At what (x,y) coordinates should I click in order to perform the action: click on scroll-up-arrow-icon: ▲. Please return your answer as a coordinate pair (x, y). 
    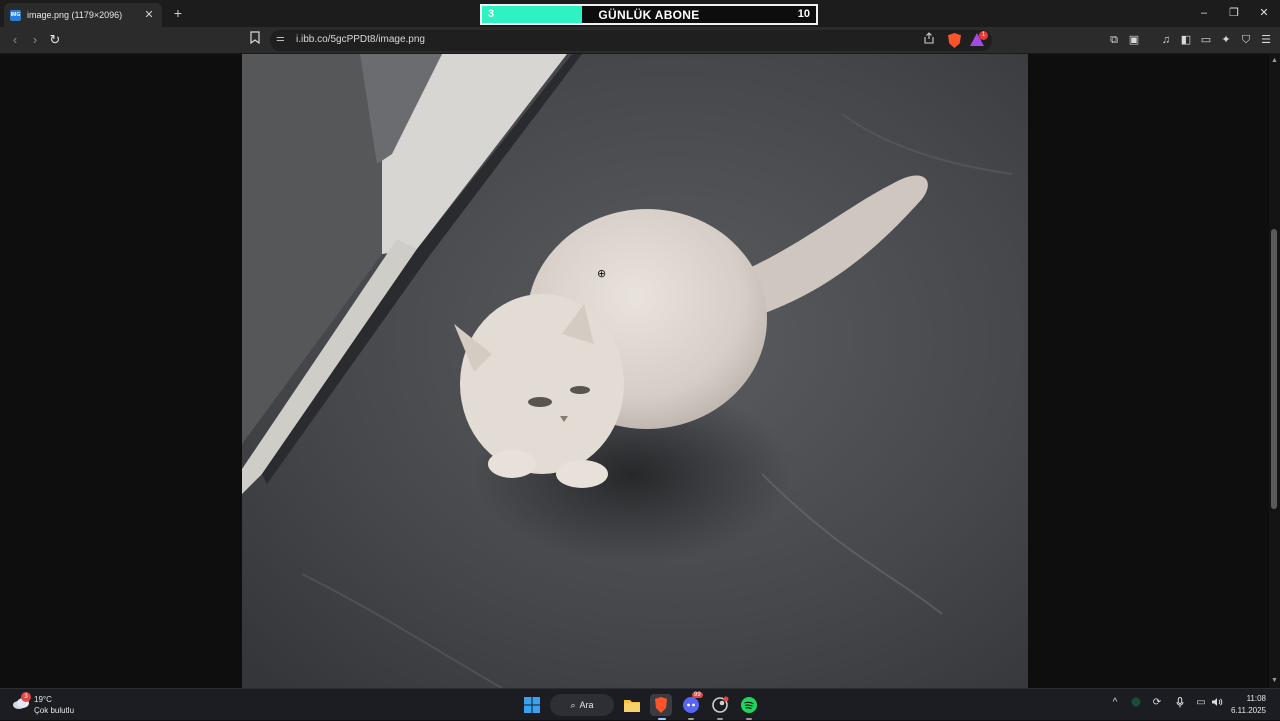
    Looking at the image, I should click on (1274, 61).